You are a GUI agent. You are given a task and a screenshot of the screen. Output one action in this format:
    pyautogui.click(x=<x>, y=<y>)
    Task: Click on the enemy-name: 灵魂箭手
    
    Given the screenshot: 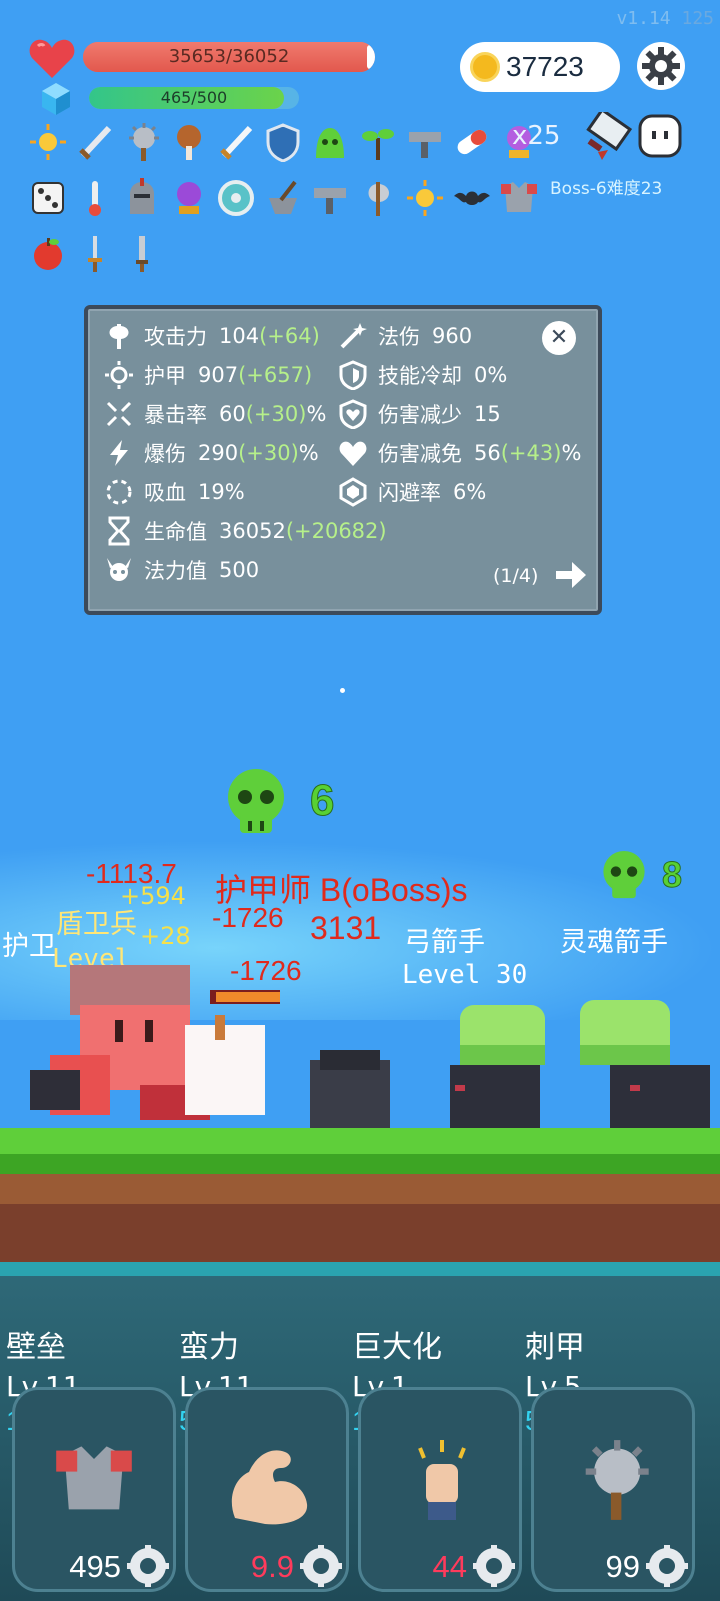 What is the action you would take?
    pyautogui.click(x=614, y=942)
    